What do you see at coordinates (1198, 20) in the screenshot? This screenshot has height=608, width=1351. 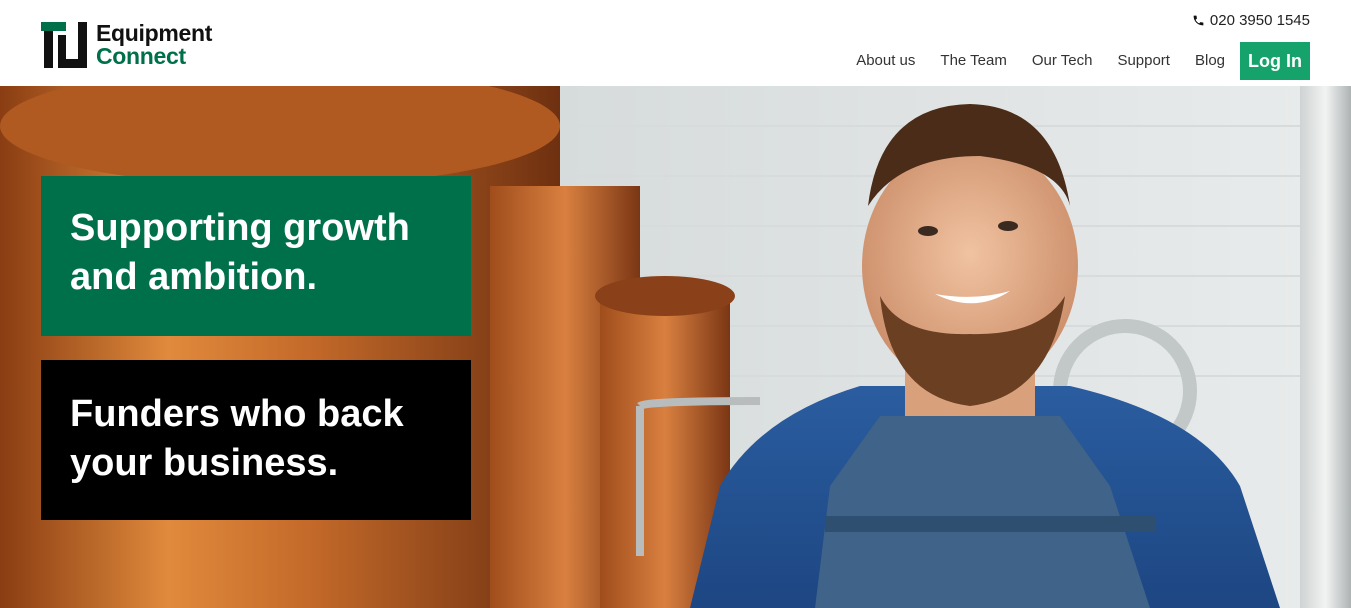 I see `phone-icon` at bounding box center [1198, 20].